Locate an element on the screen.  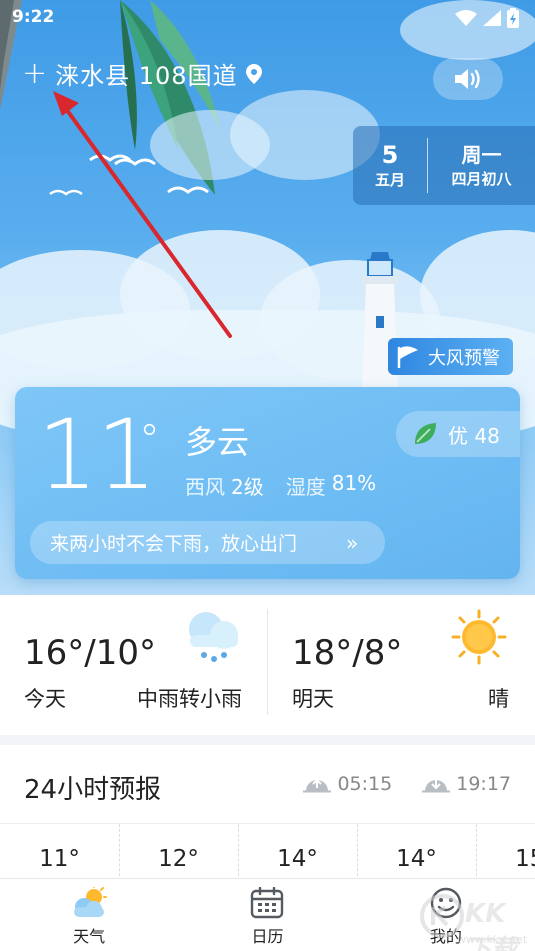
nav-label-calendar: 日历 is located at coordinates (267, 935).